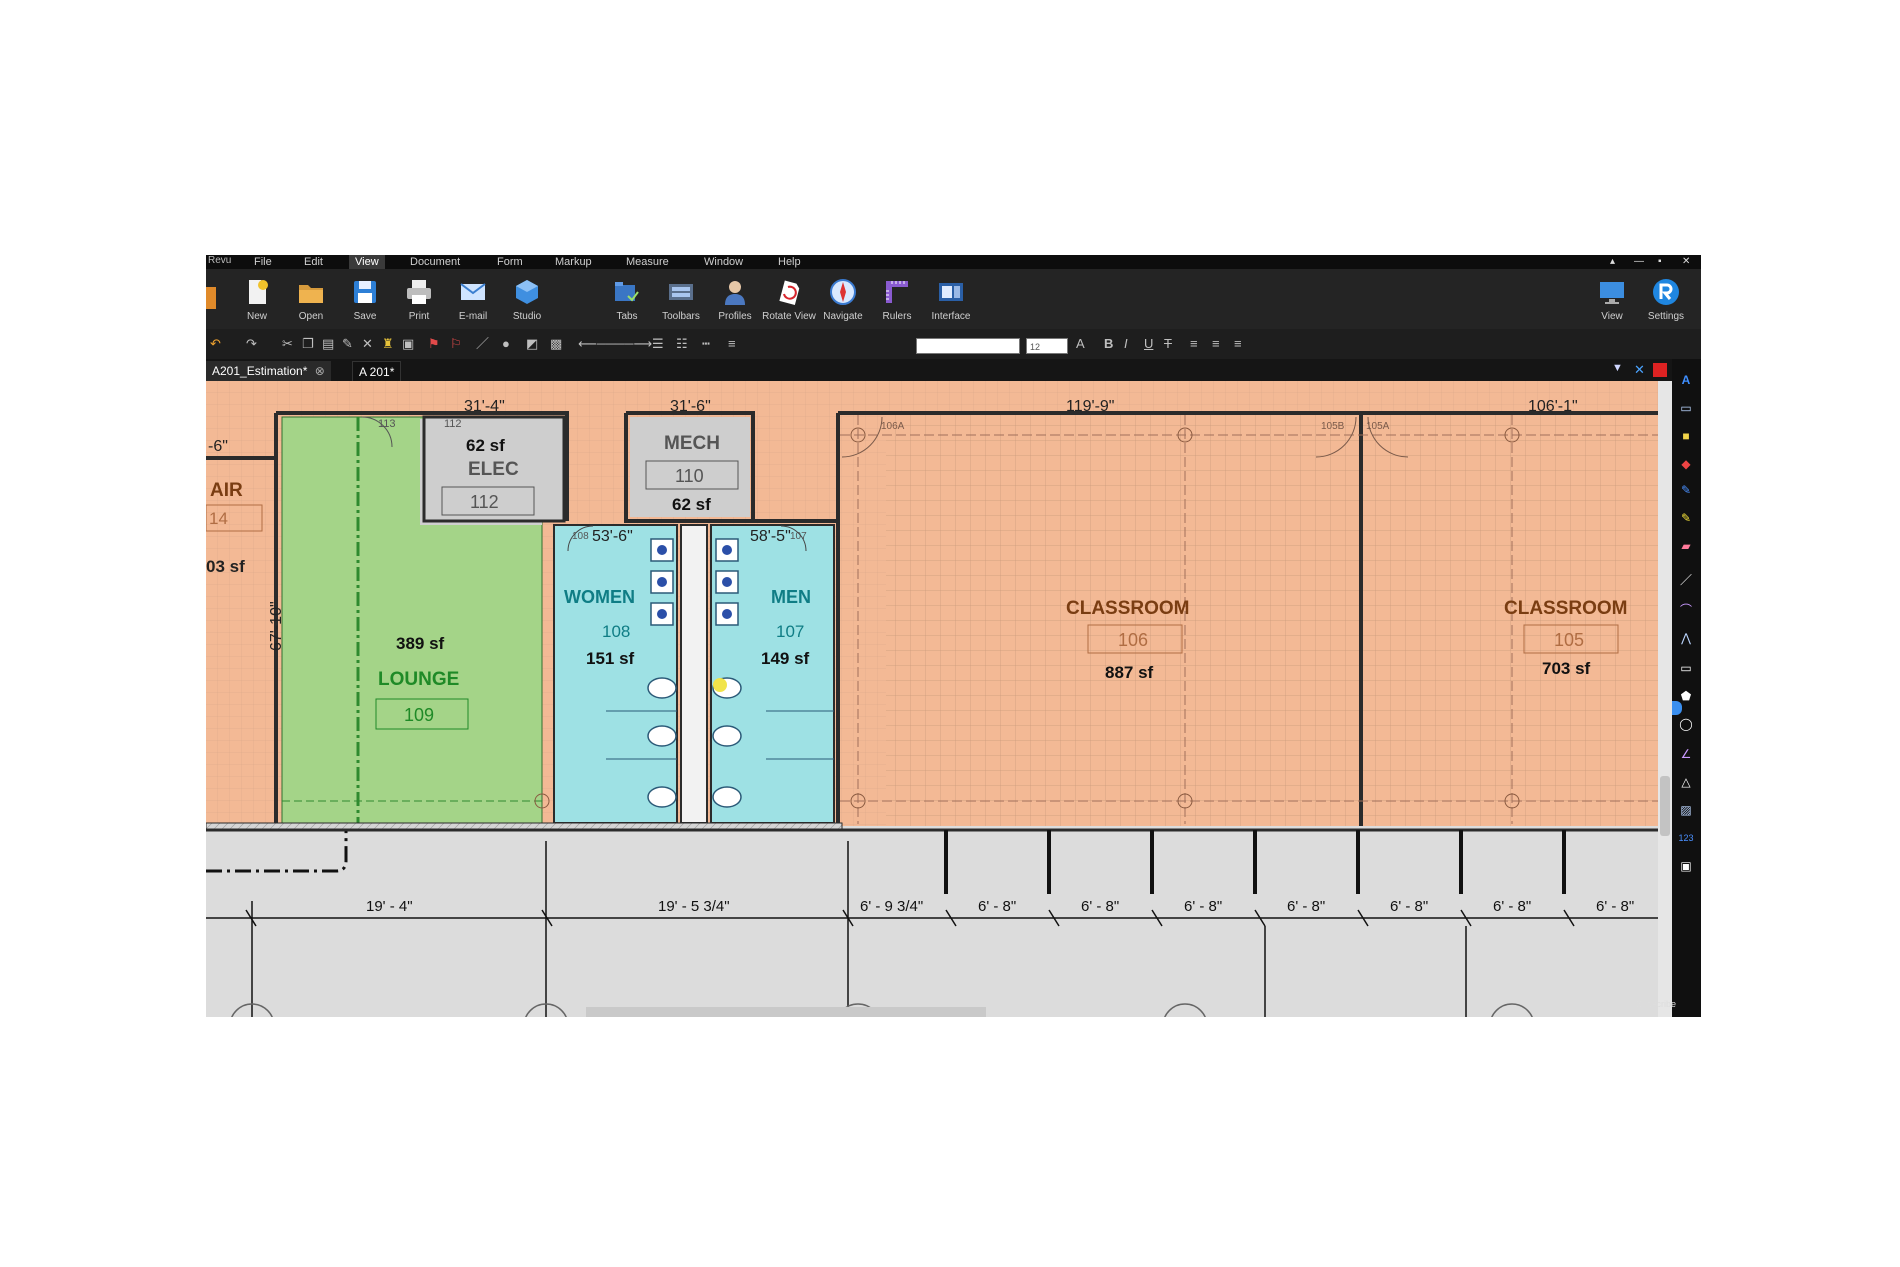  Describe the element at coordinates (473, 299) in the screenshot. I see `email-button: E-mail` at that location.